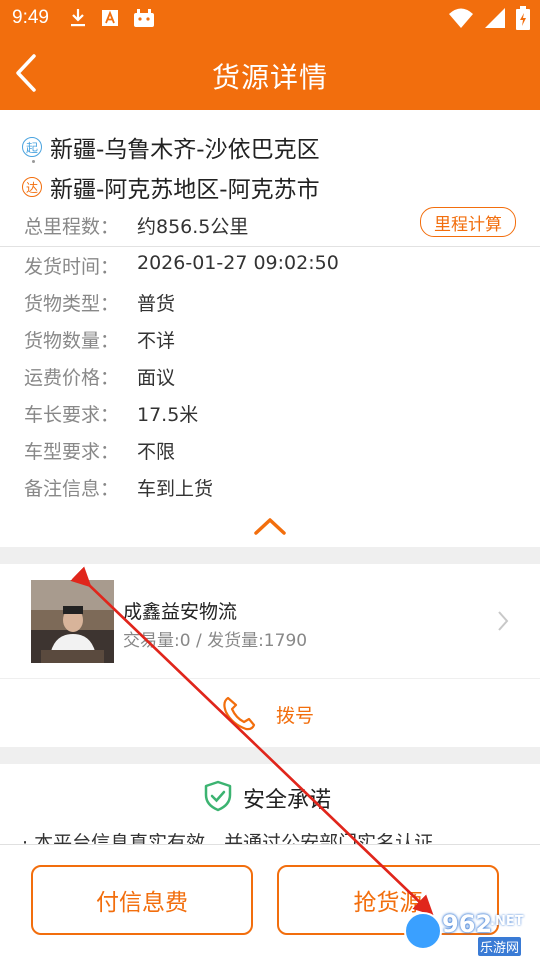 Image resolution: width=540 pixels, height=961 pixels. I want to click on route-end: 达 新疆-阿克苏地区-阿克苏市, so click(171, 187).